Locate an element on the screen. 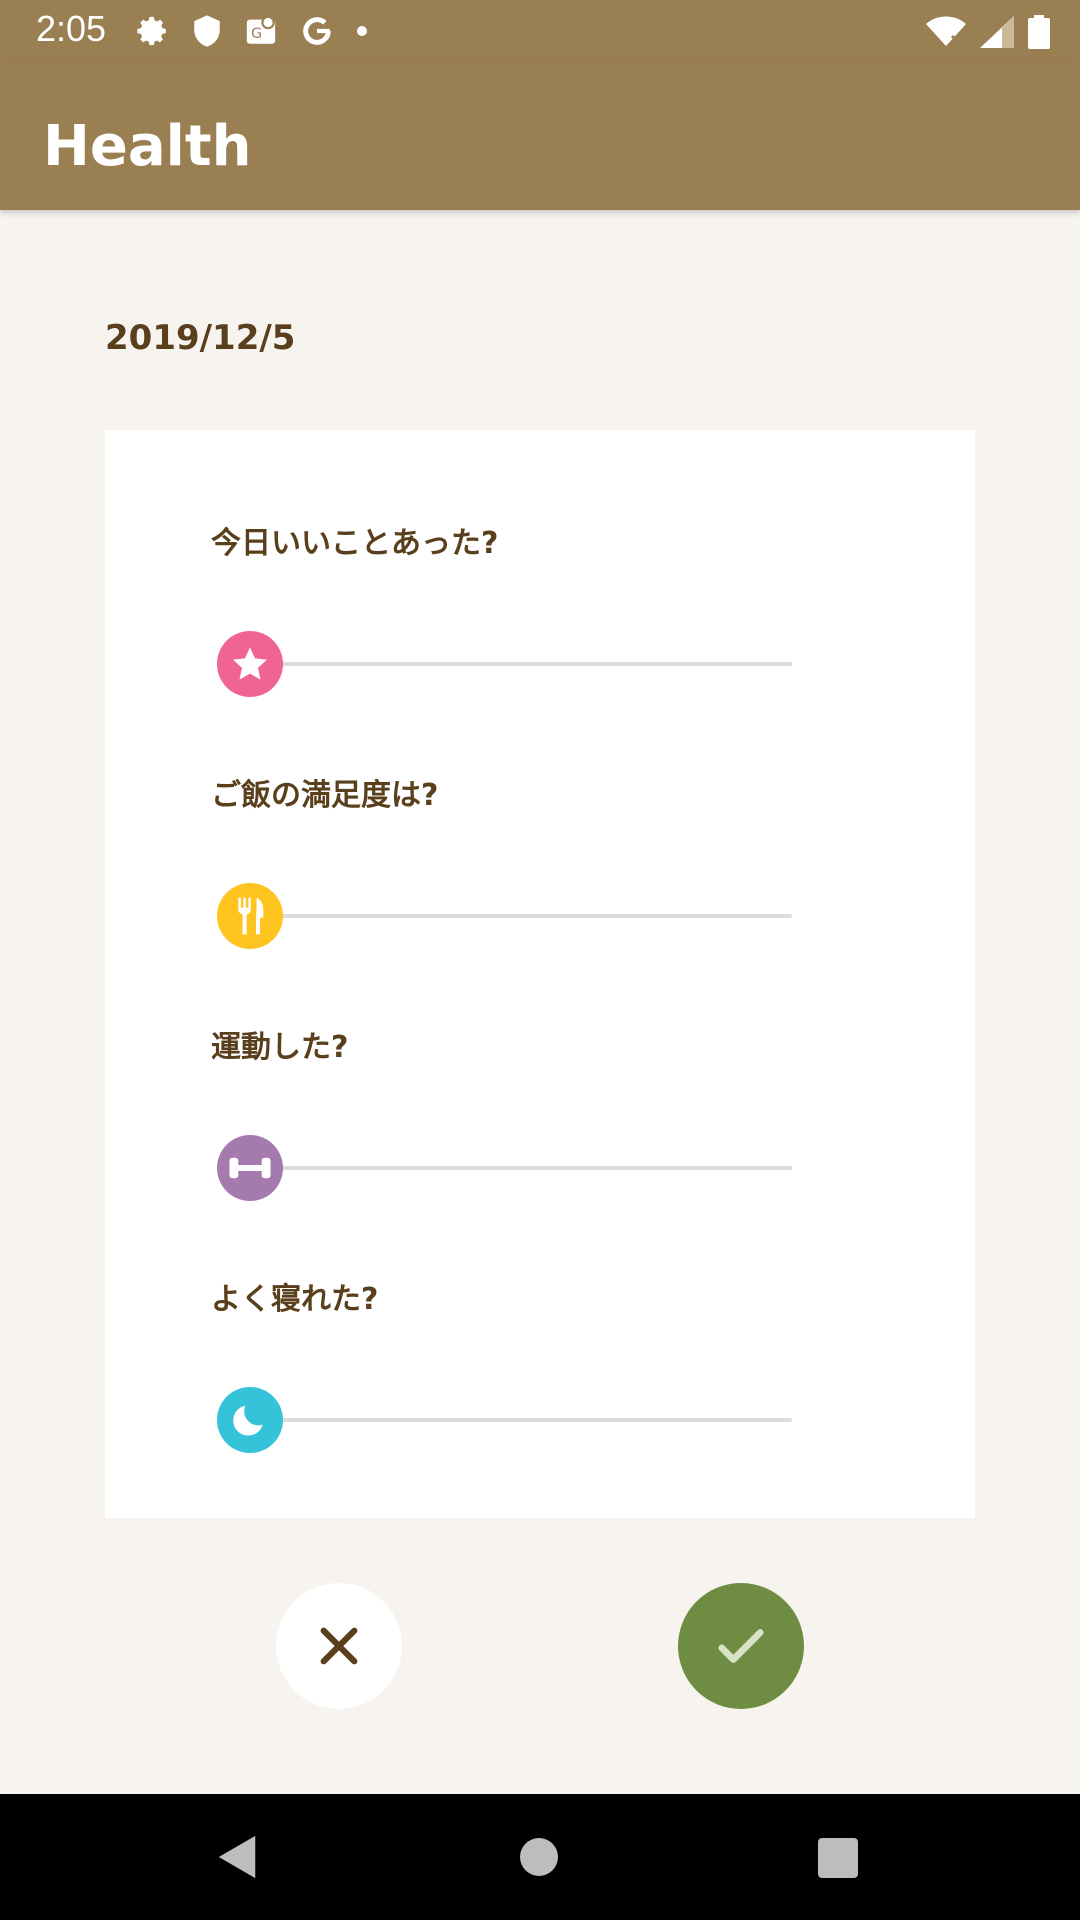 The width and height of the screenshot is (1080, 1920). battery-icon is located at coordinates (1039, 32).